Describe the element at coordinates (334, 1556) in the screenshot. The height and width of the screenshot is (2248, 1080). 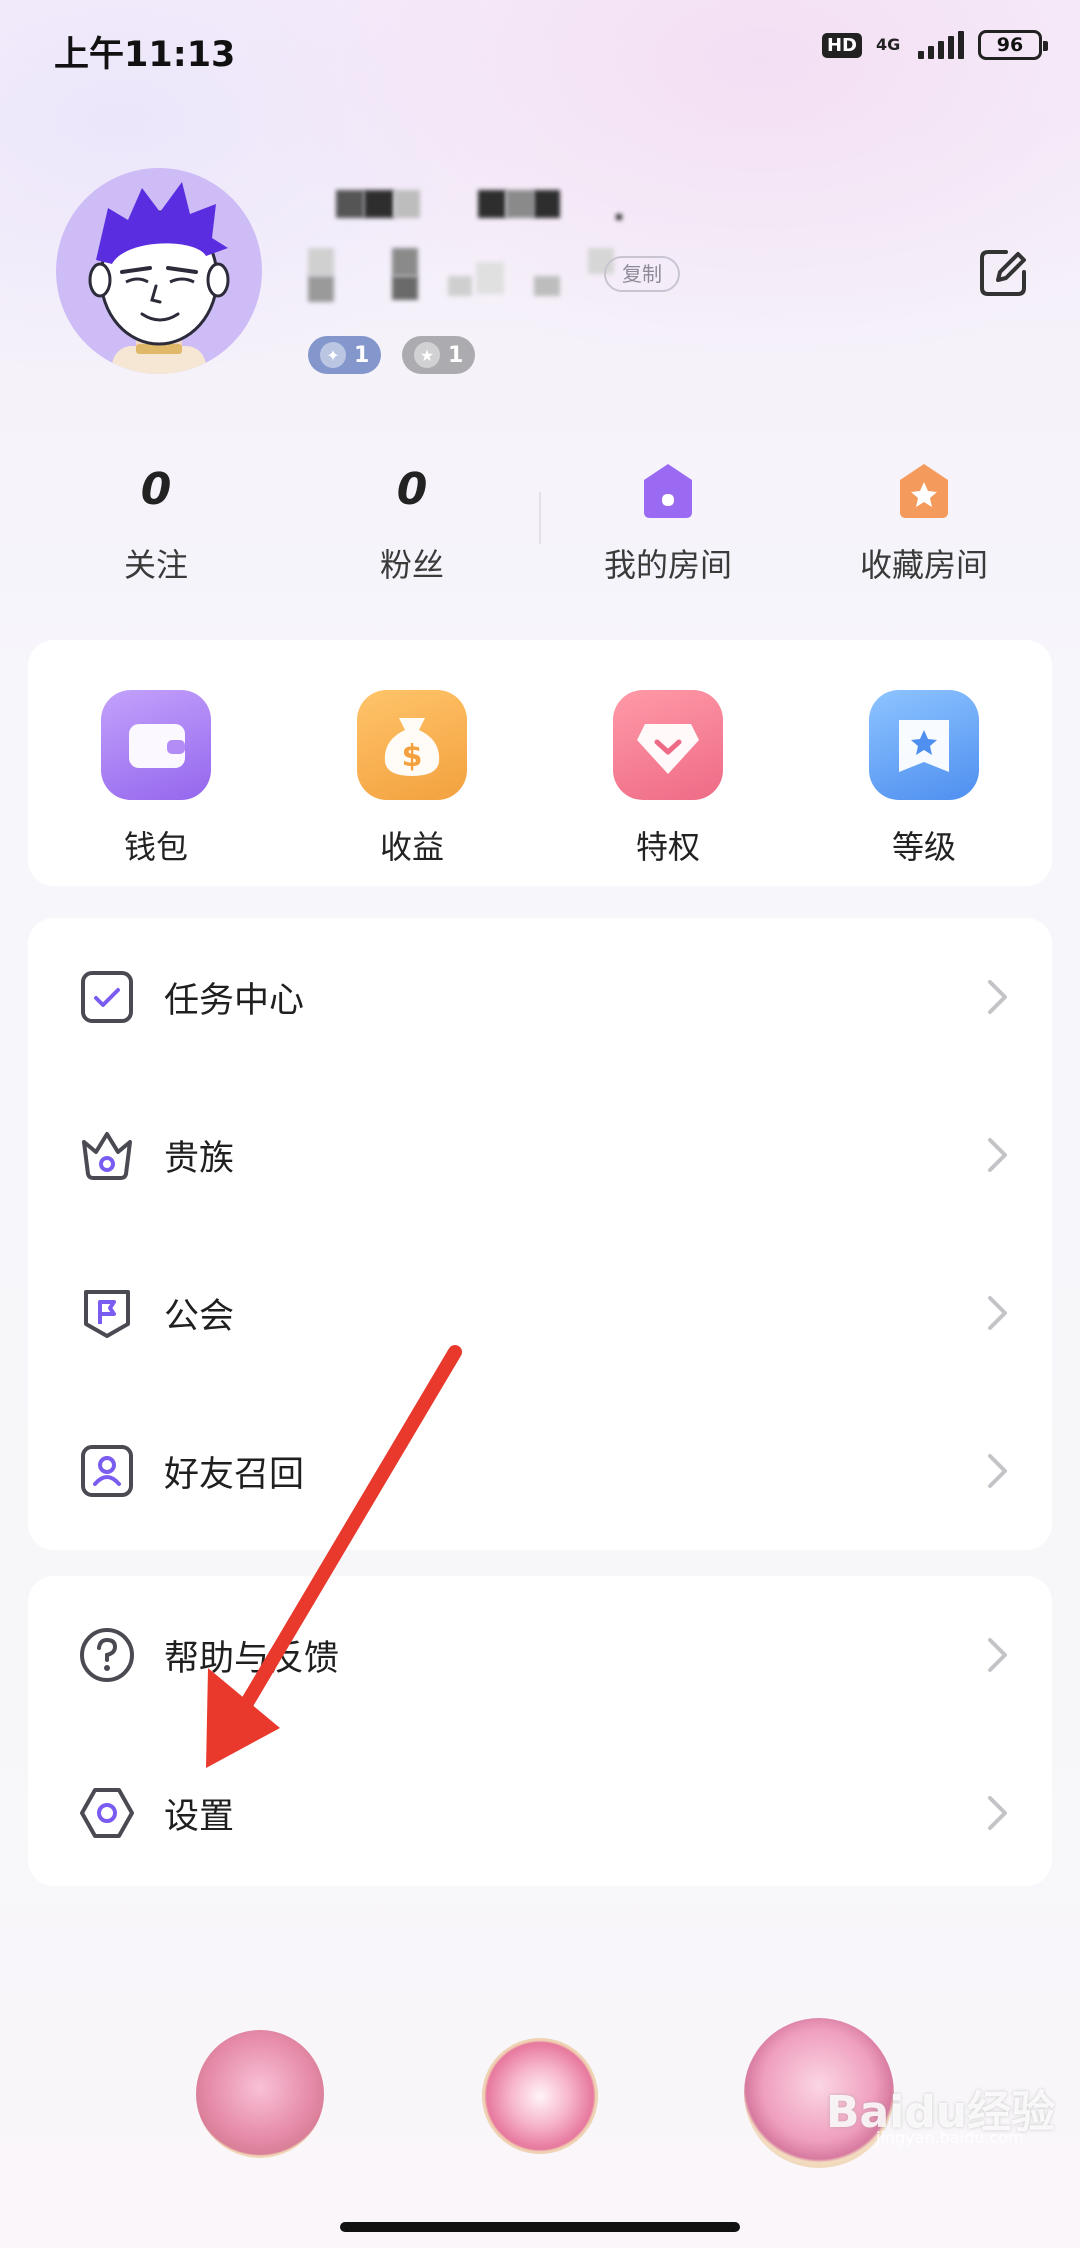
I see `annotation-arrow-icon` at that location.